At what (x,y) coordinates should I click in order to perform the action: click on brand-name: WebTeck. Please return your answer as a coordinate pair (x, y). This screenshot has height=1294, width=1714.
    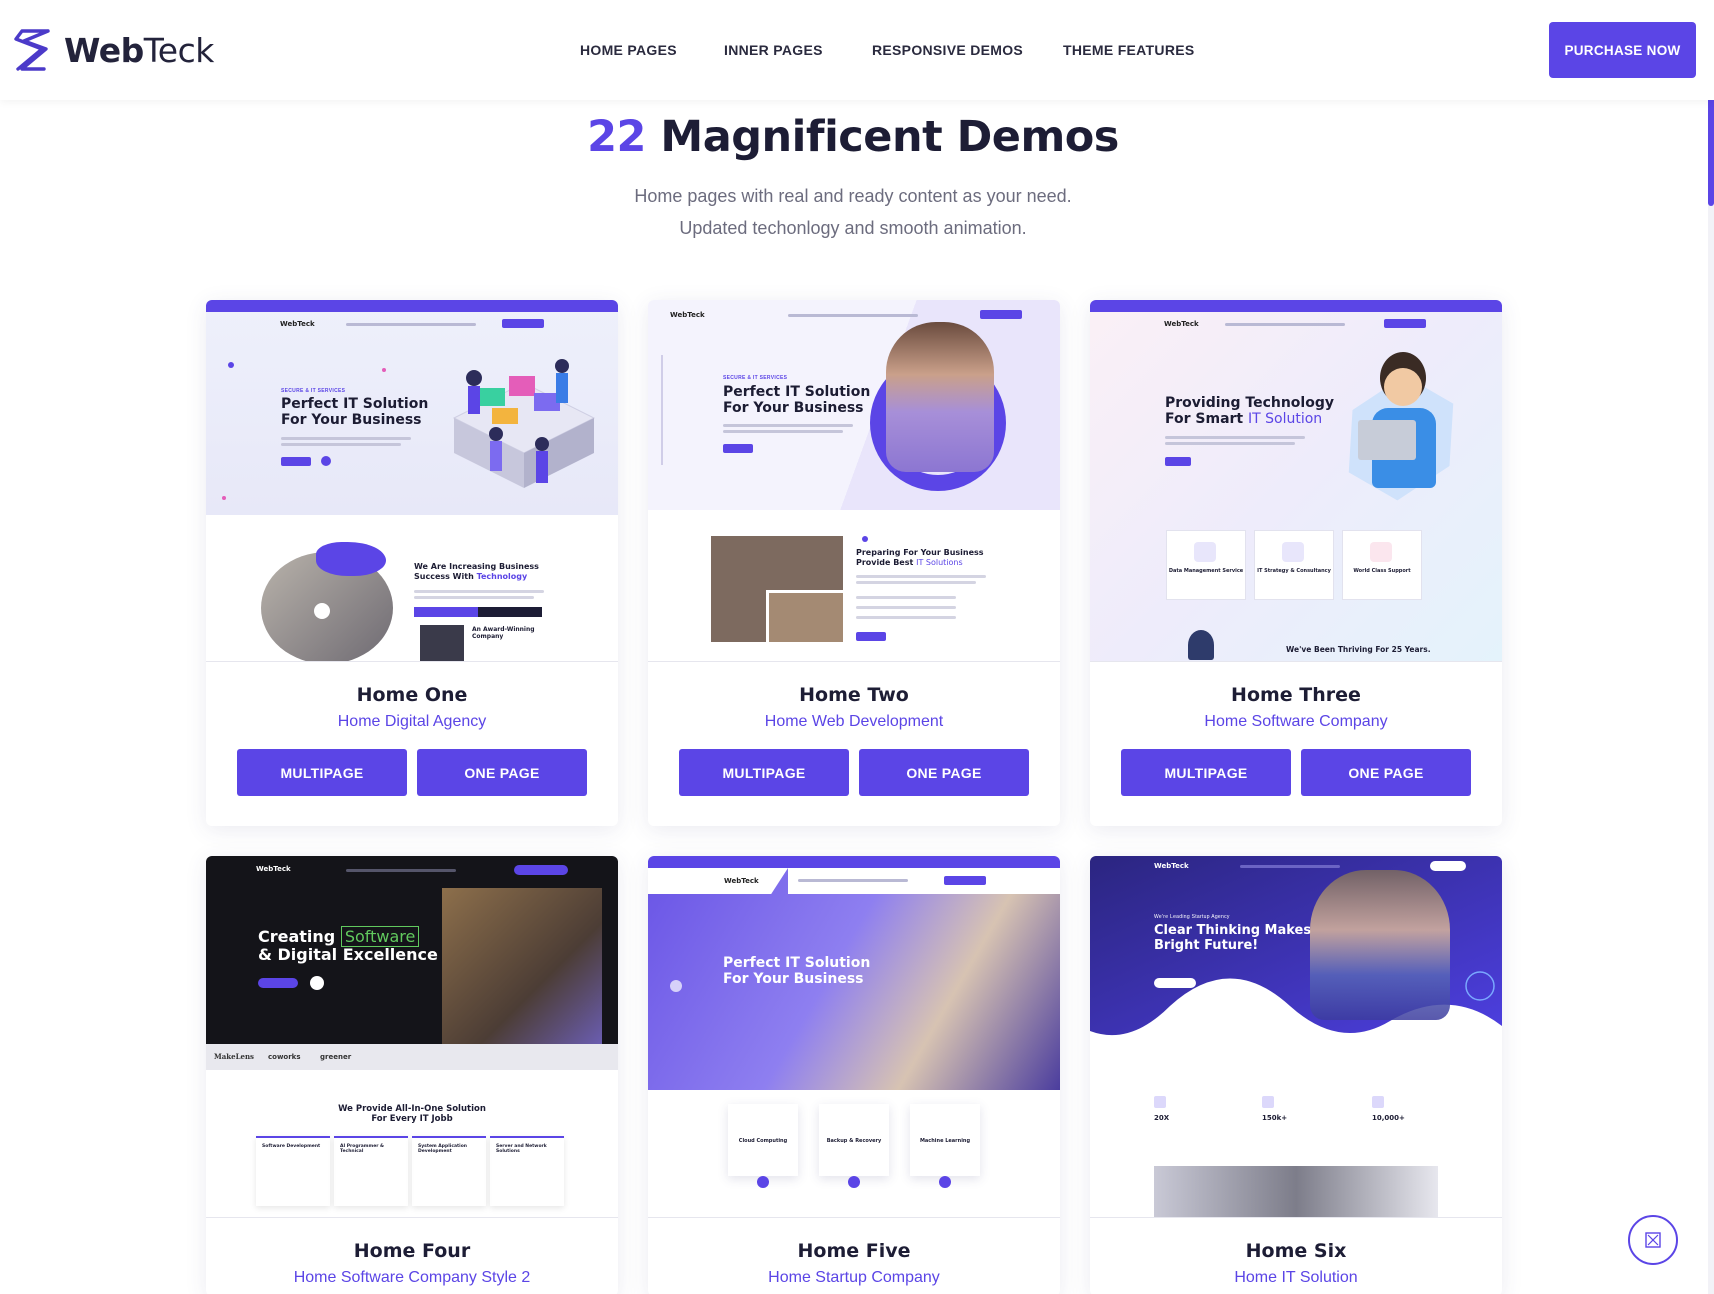
    Looking at the image, I should click on (139, 50).